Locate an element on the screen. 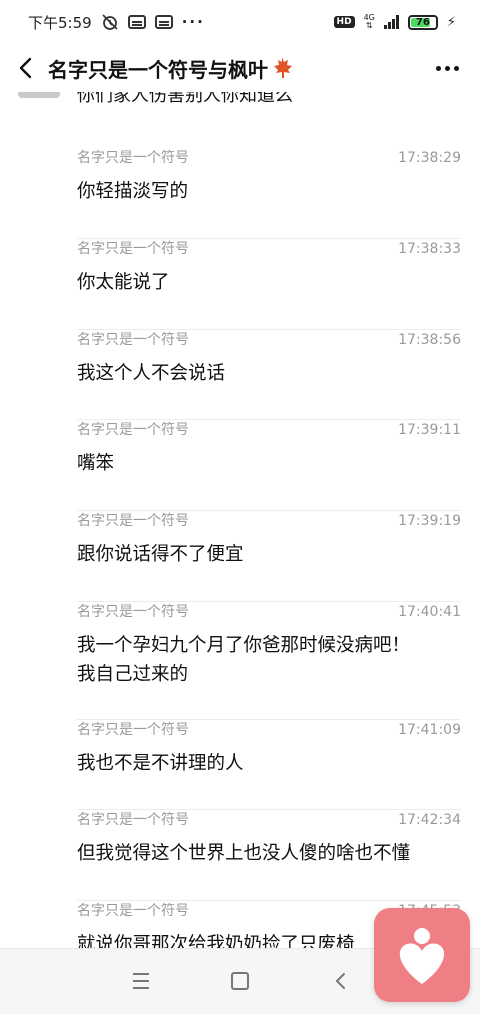  home-square-icon is located at coordinates (240, 981).